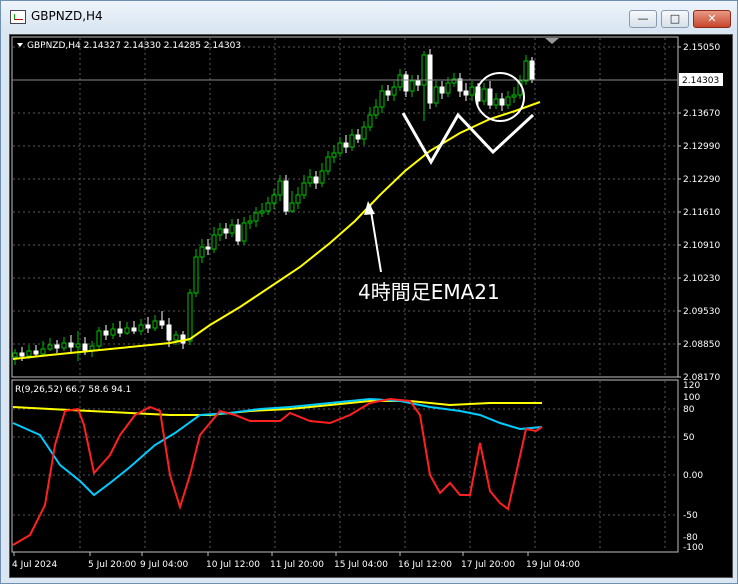  I want to click on price-axis-label: 2.12290, so click(701, 180).